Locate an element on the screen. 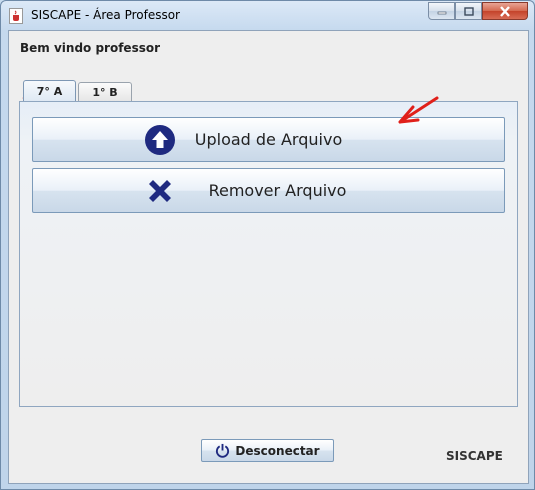 The width and height of the screenshot is (535, 490). maximize-icon is located at coordinates (468, 11).